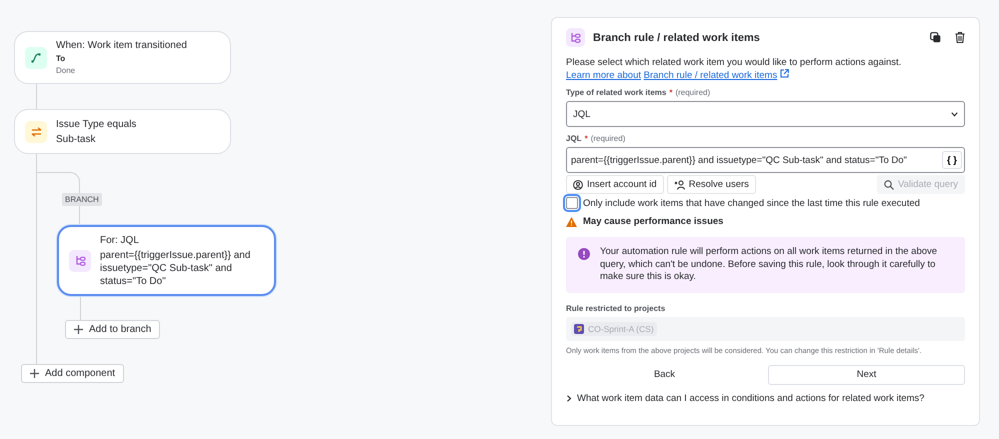 The image size is (999, 439). What do you see at coordinates (615, 184) in the screenshot?
I see `account-button: Insert account id` at bounding box center [615, 184].